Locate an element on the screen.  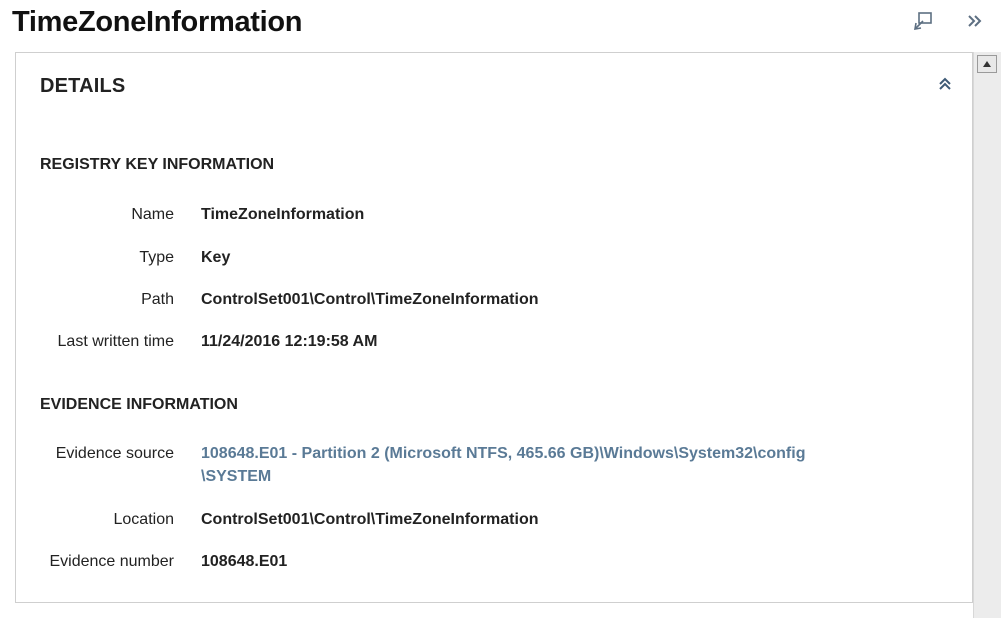
scroll-up-button is located at coordinates (987, 64).